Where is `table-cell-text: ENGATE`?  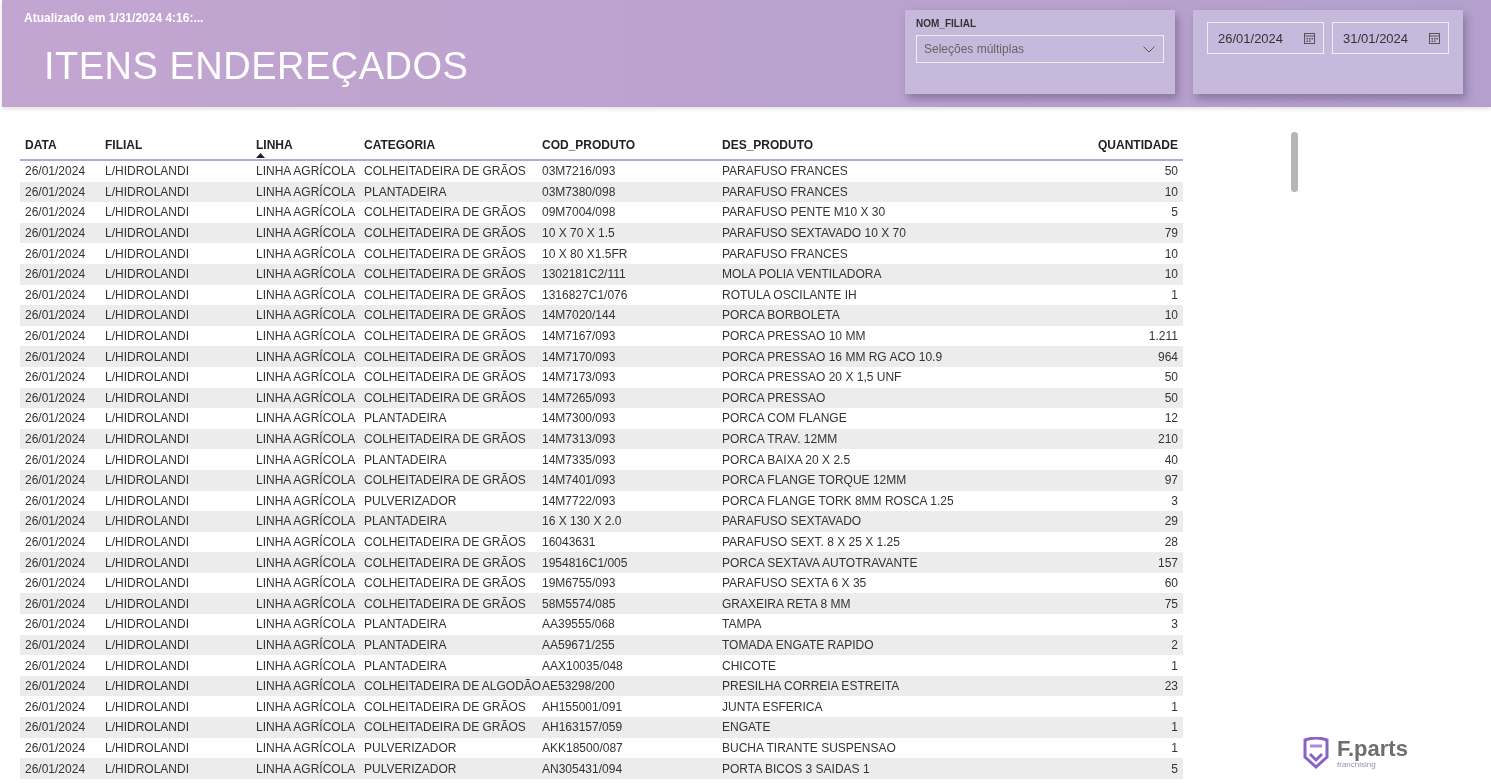 table-cell-text: ENGATE is located at coordinates (746, 727).